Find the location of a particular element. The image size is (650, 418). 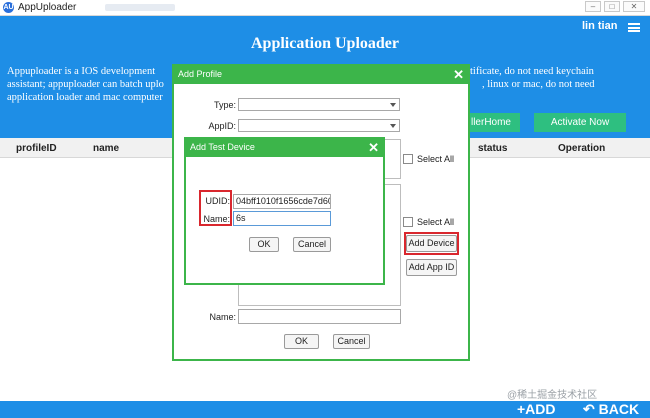

column-header-name: name is located at coordinates (106, 148).